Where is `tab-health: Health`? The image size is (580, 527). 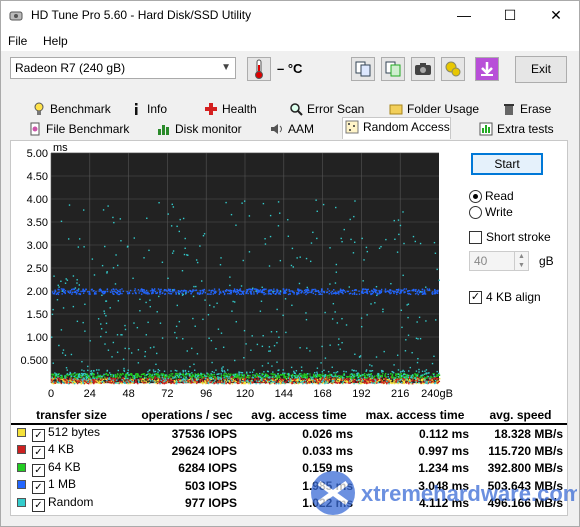
tab-health: Health is located at coordinates (229, 109).